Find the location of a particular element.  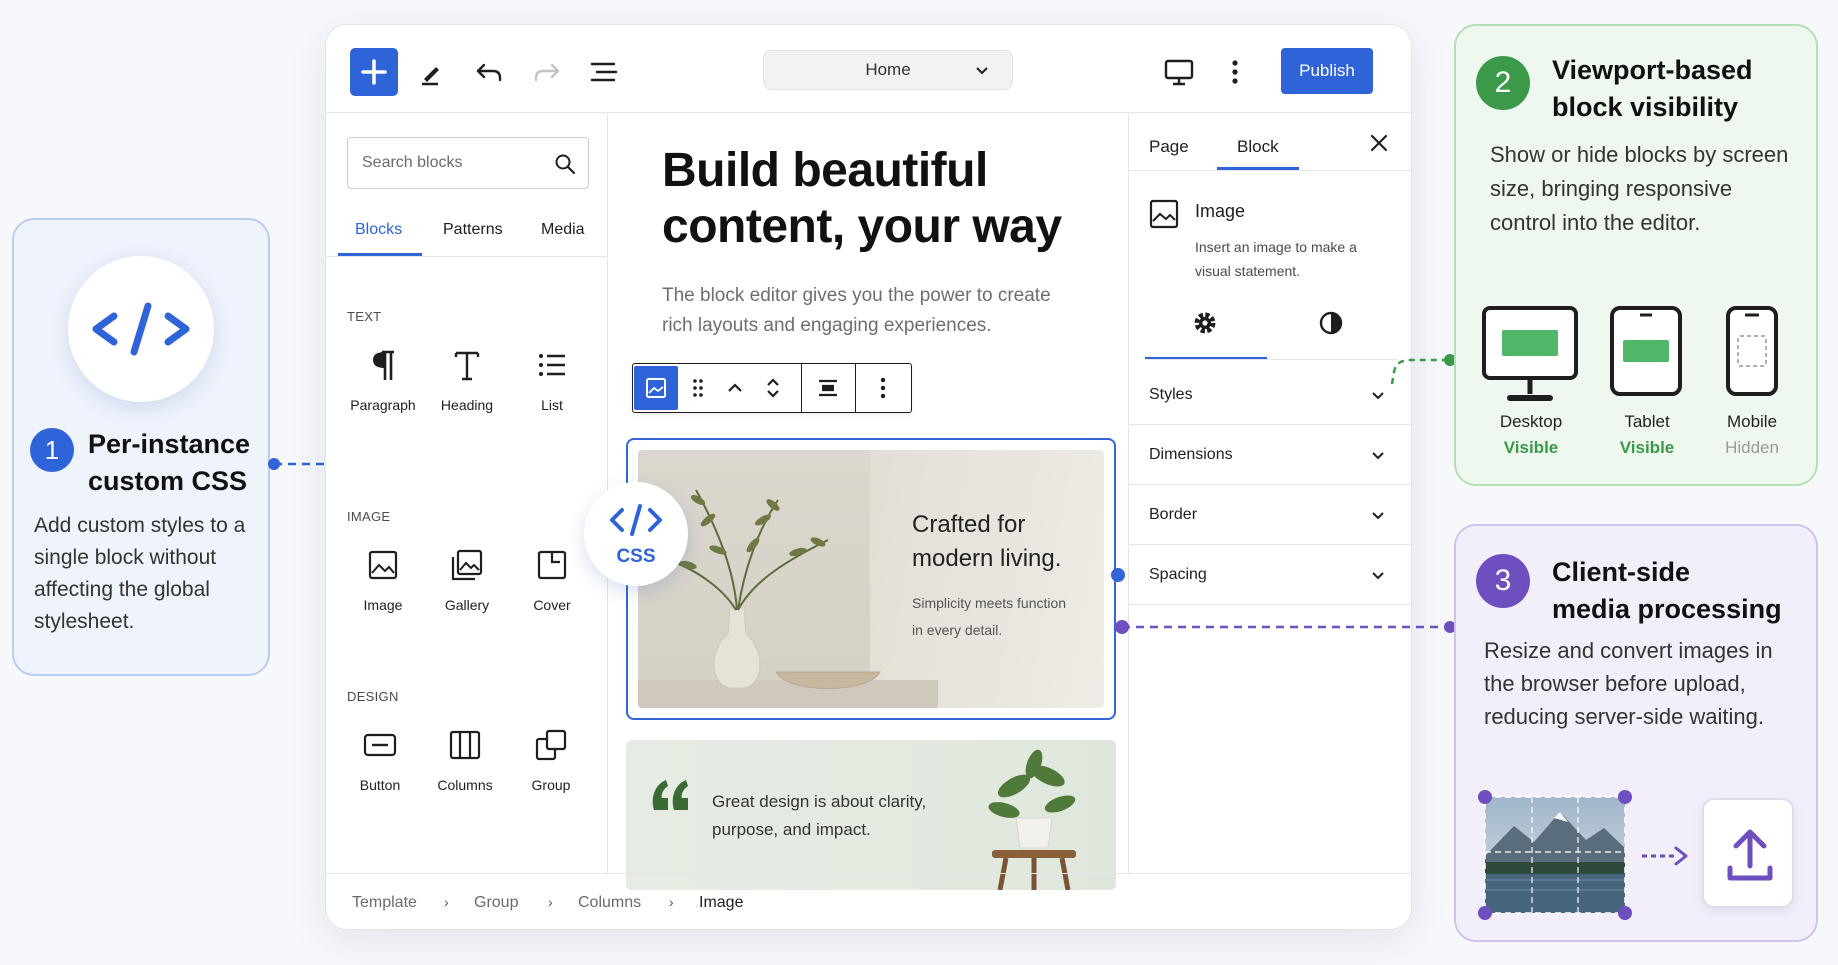

block-options-button is located at coordinates (883, 388).